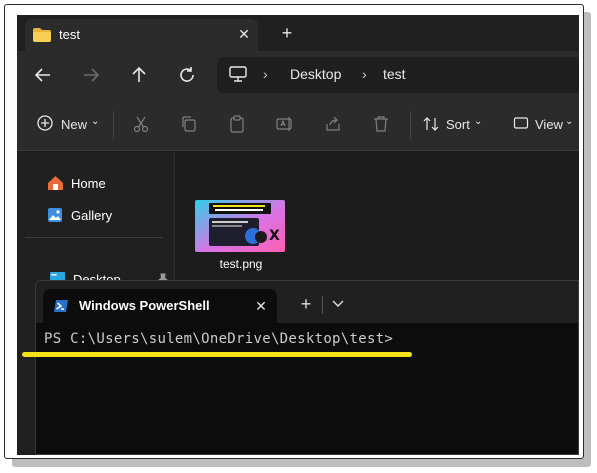 The height and width of the screenshot is (473, 597). What do you see at coordinates (218, 339) in the screenshot?
I see `terminal-prompt: PS C:\Users\sulem\OneDrive\Desktop\test>` at bounding box center [218, 339].